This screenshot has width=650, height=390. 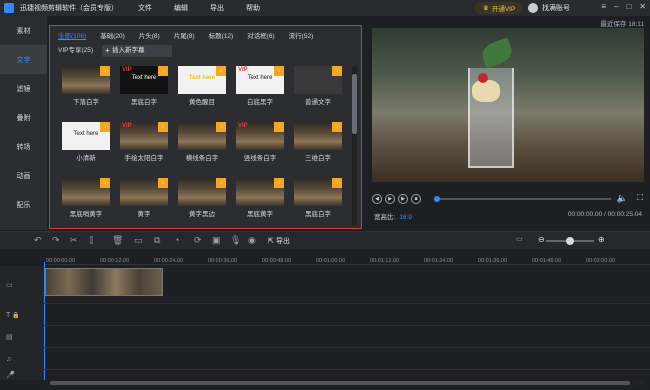 What do you see at coordinates (403, 199) in the screenshot?
I see `next-frame-icon: ▶` at bounding box center [403, 199].